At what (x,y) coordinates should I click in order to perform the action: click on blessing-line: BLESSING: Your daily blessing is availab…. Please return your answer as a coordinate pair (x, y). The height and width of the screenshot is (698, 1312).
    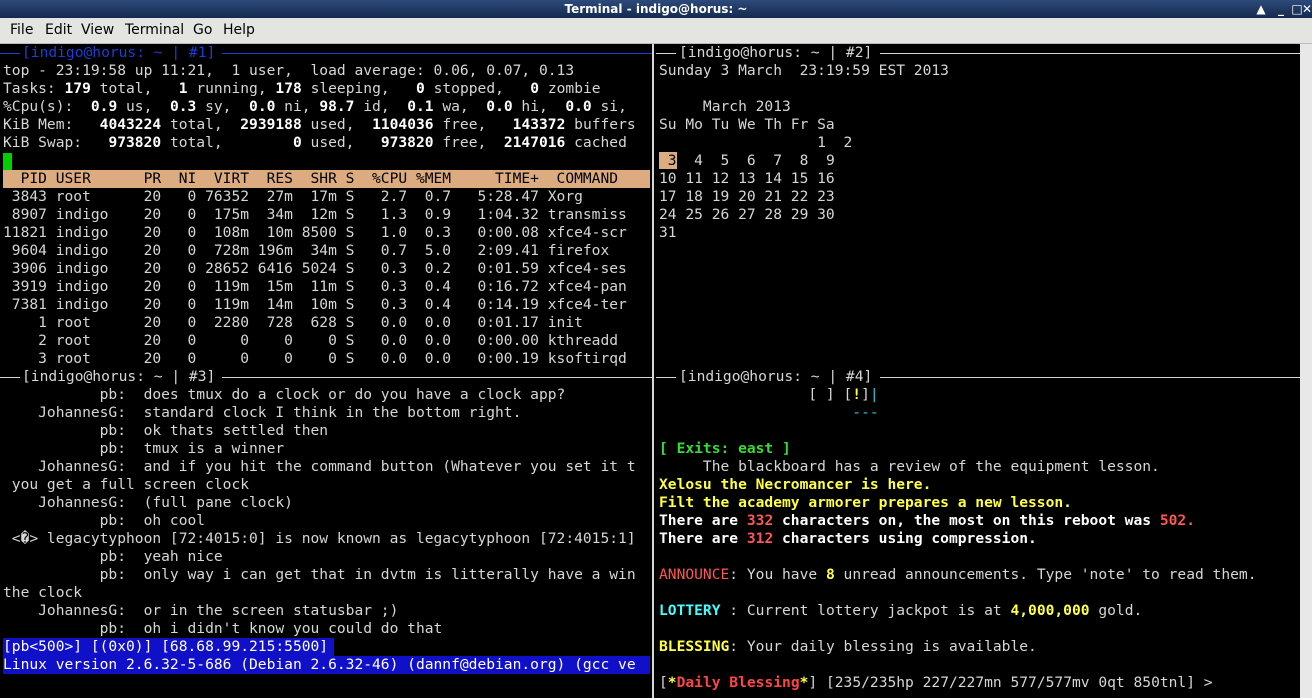
    Looking at the image, I should click on (848, 646).